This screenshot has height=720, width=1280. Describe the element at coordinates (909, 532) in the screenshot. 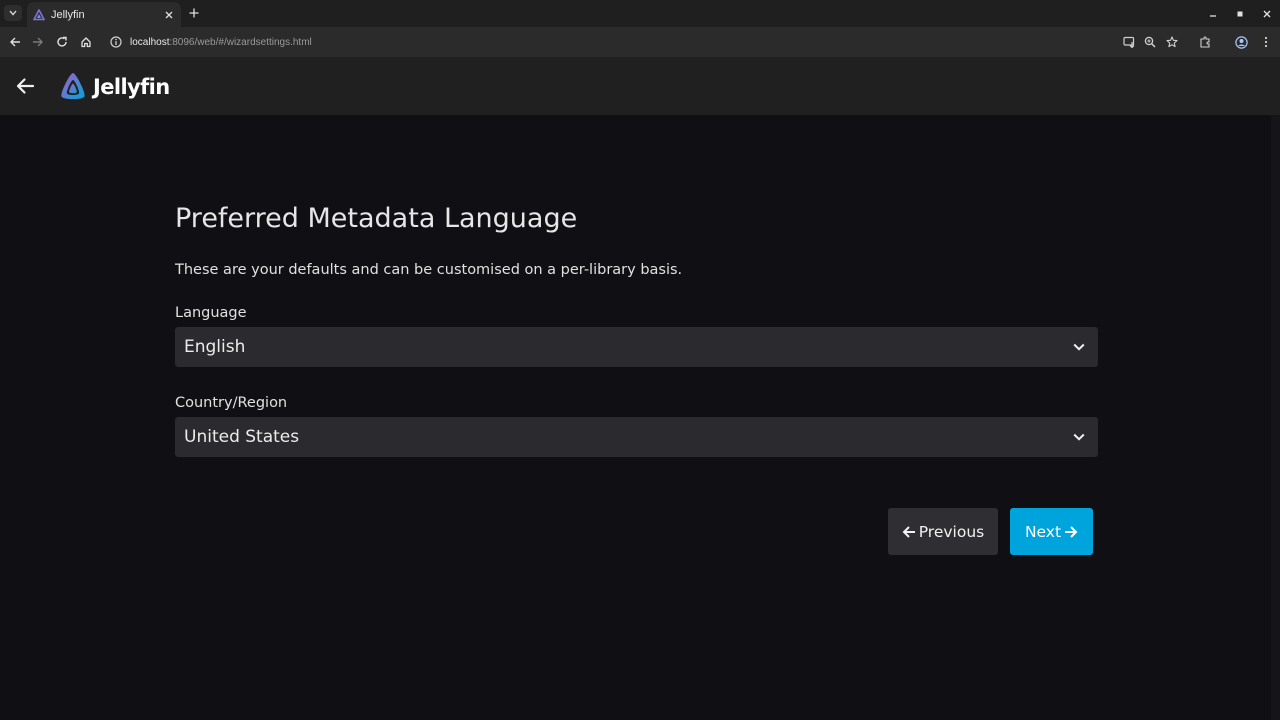

I see `arrow-left-icon` at that location.